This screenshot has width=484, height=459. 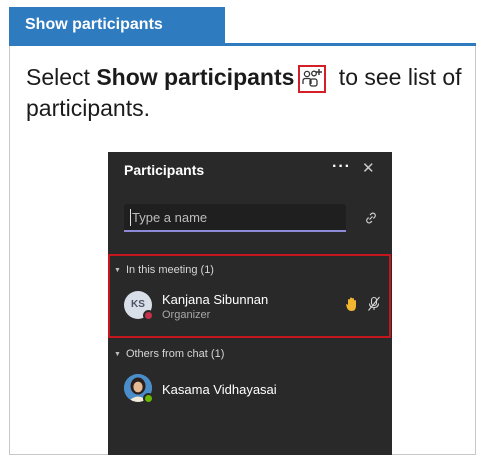 I want to click on panel-title: Participants, so click(x=164, y=170).